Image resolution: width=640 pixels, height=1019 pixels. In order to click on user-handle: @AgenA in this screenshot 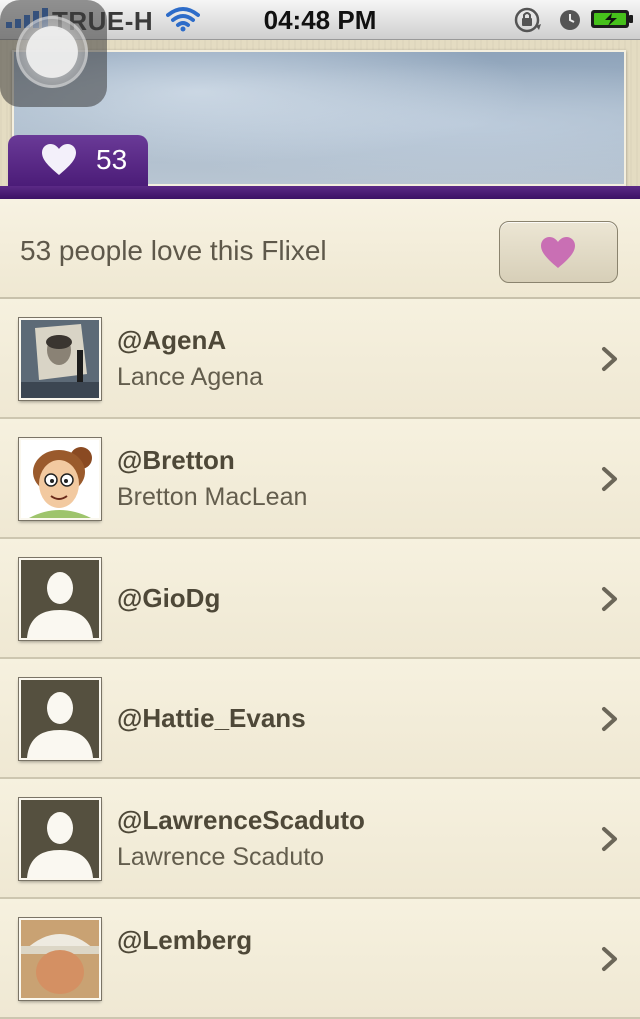, I will do `click(172, 340)`.